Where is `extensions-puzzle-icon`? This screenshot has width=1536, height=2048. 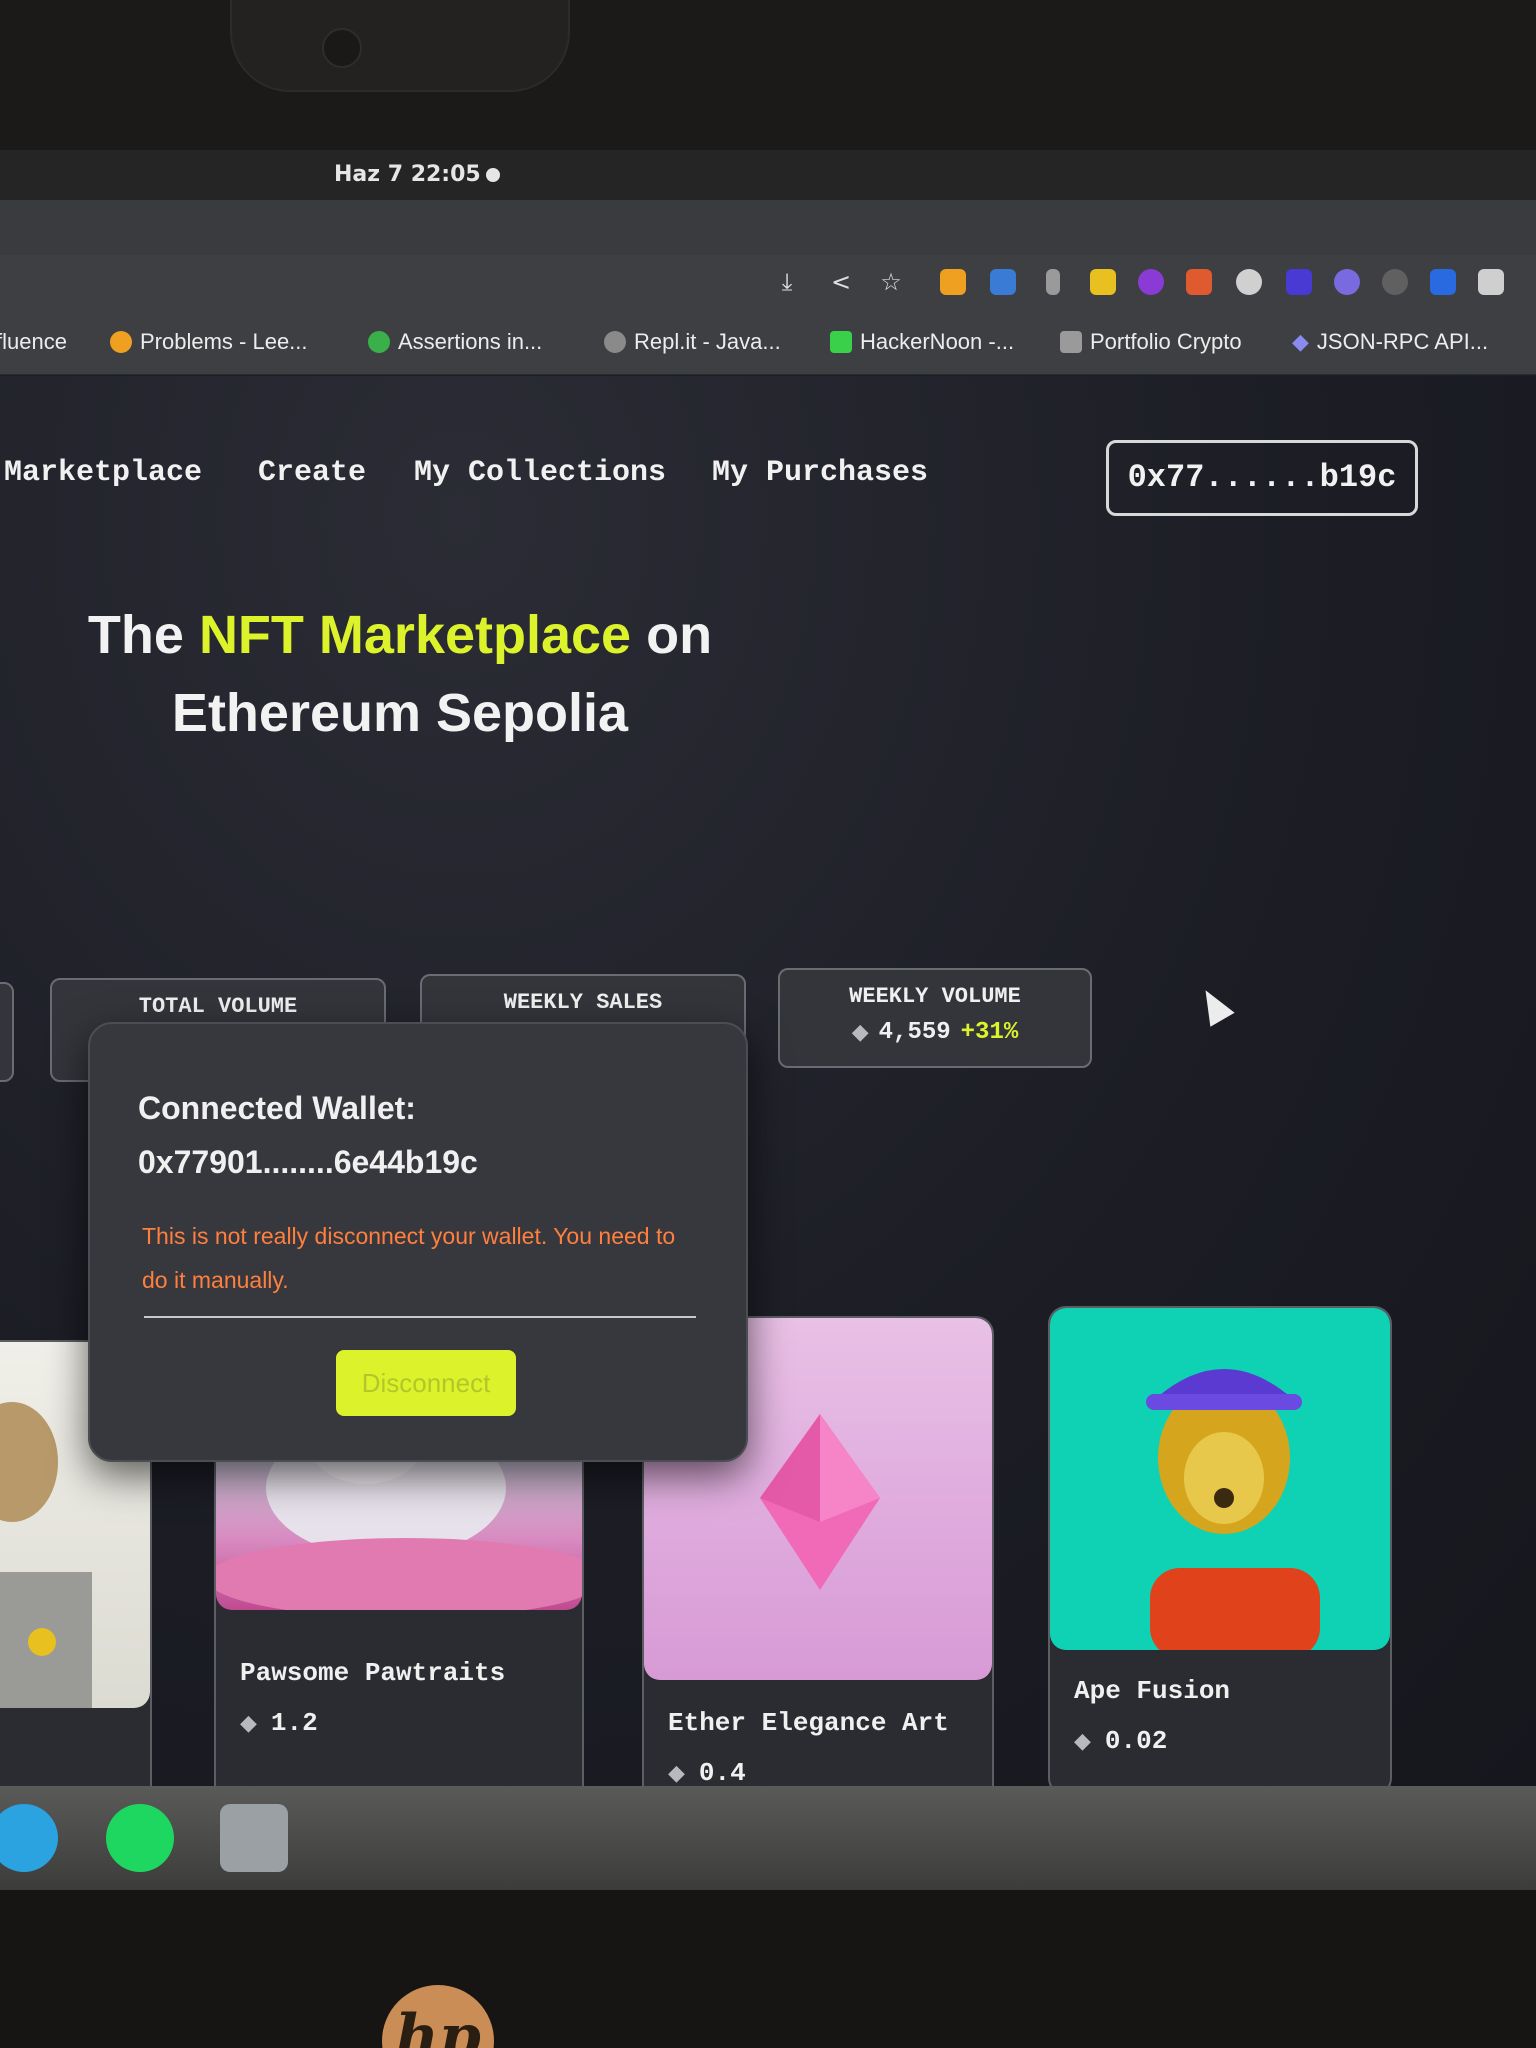 extensions-puzzle-icon is located at coordinates (1491, 282).